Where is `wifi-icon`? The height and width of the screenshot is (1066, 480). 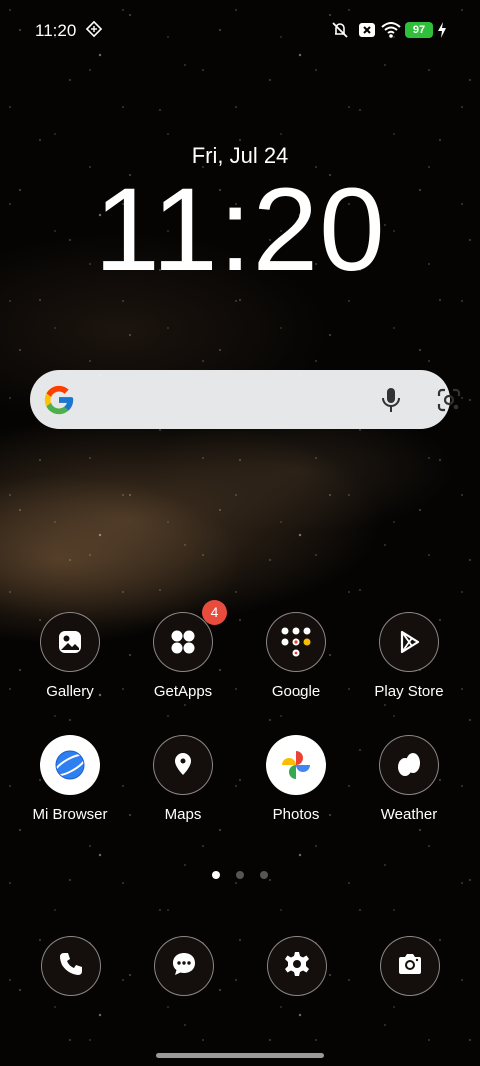
wifi-icon is located at coordinates (391, 32).